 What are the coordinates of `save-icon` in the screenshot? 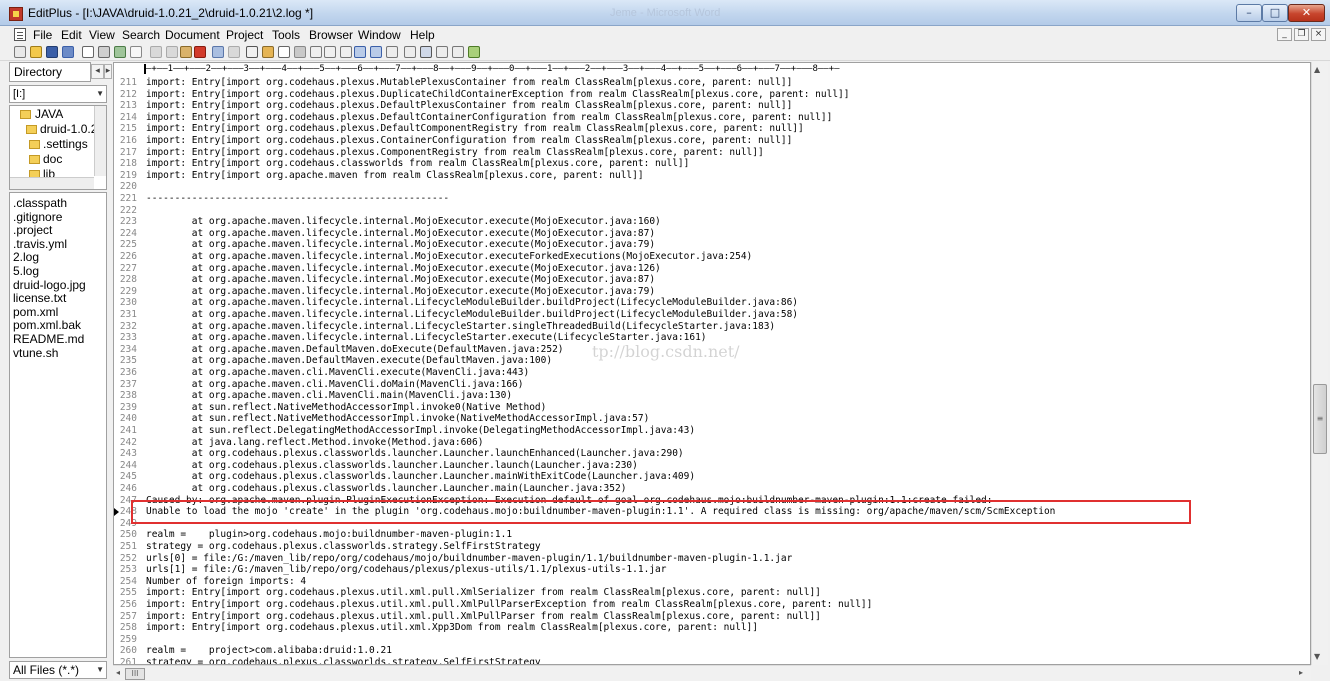 It's located at (52, 52).